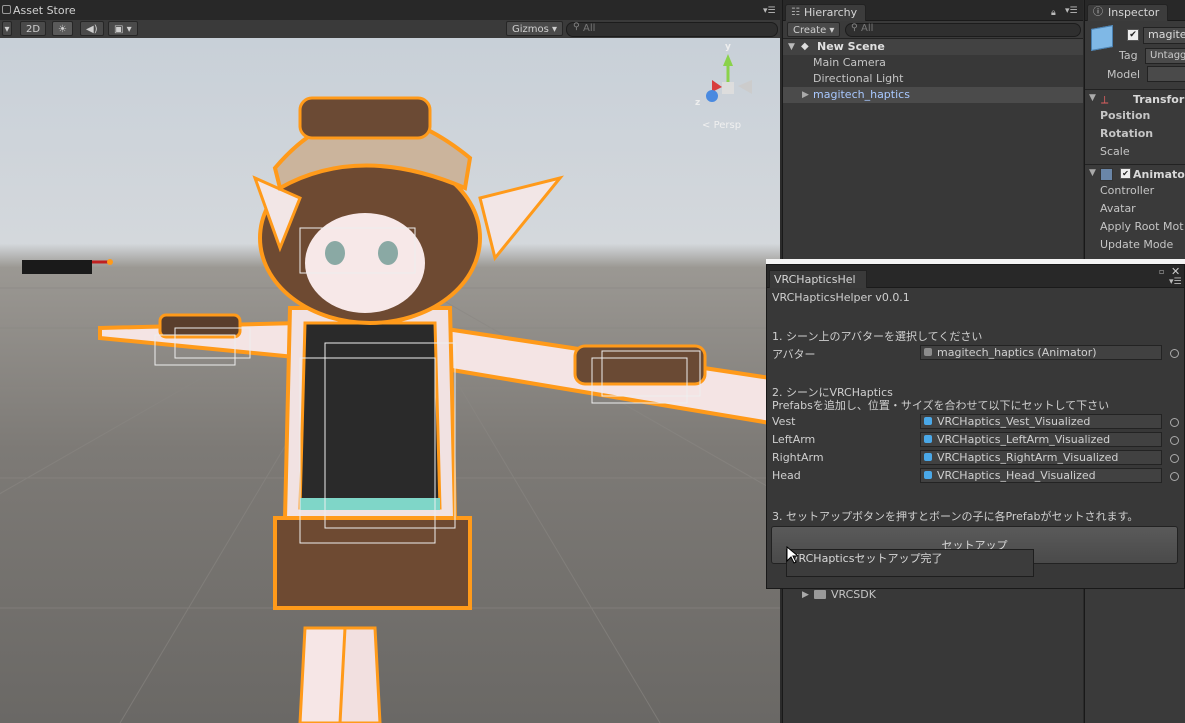  I want to click on scale-label: Scale, so click(1115, 151).